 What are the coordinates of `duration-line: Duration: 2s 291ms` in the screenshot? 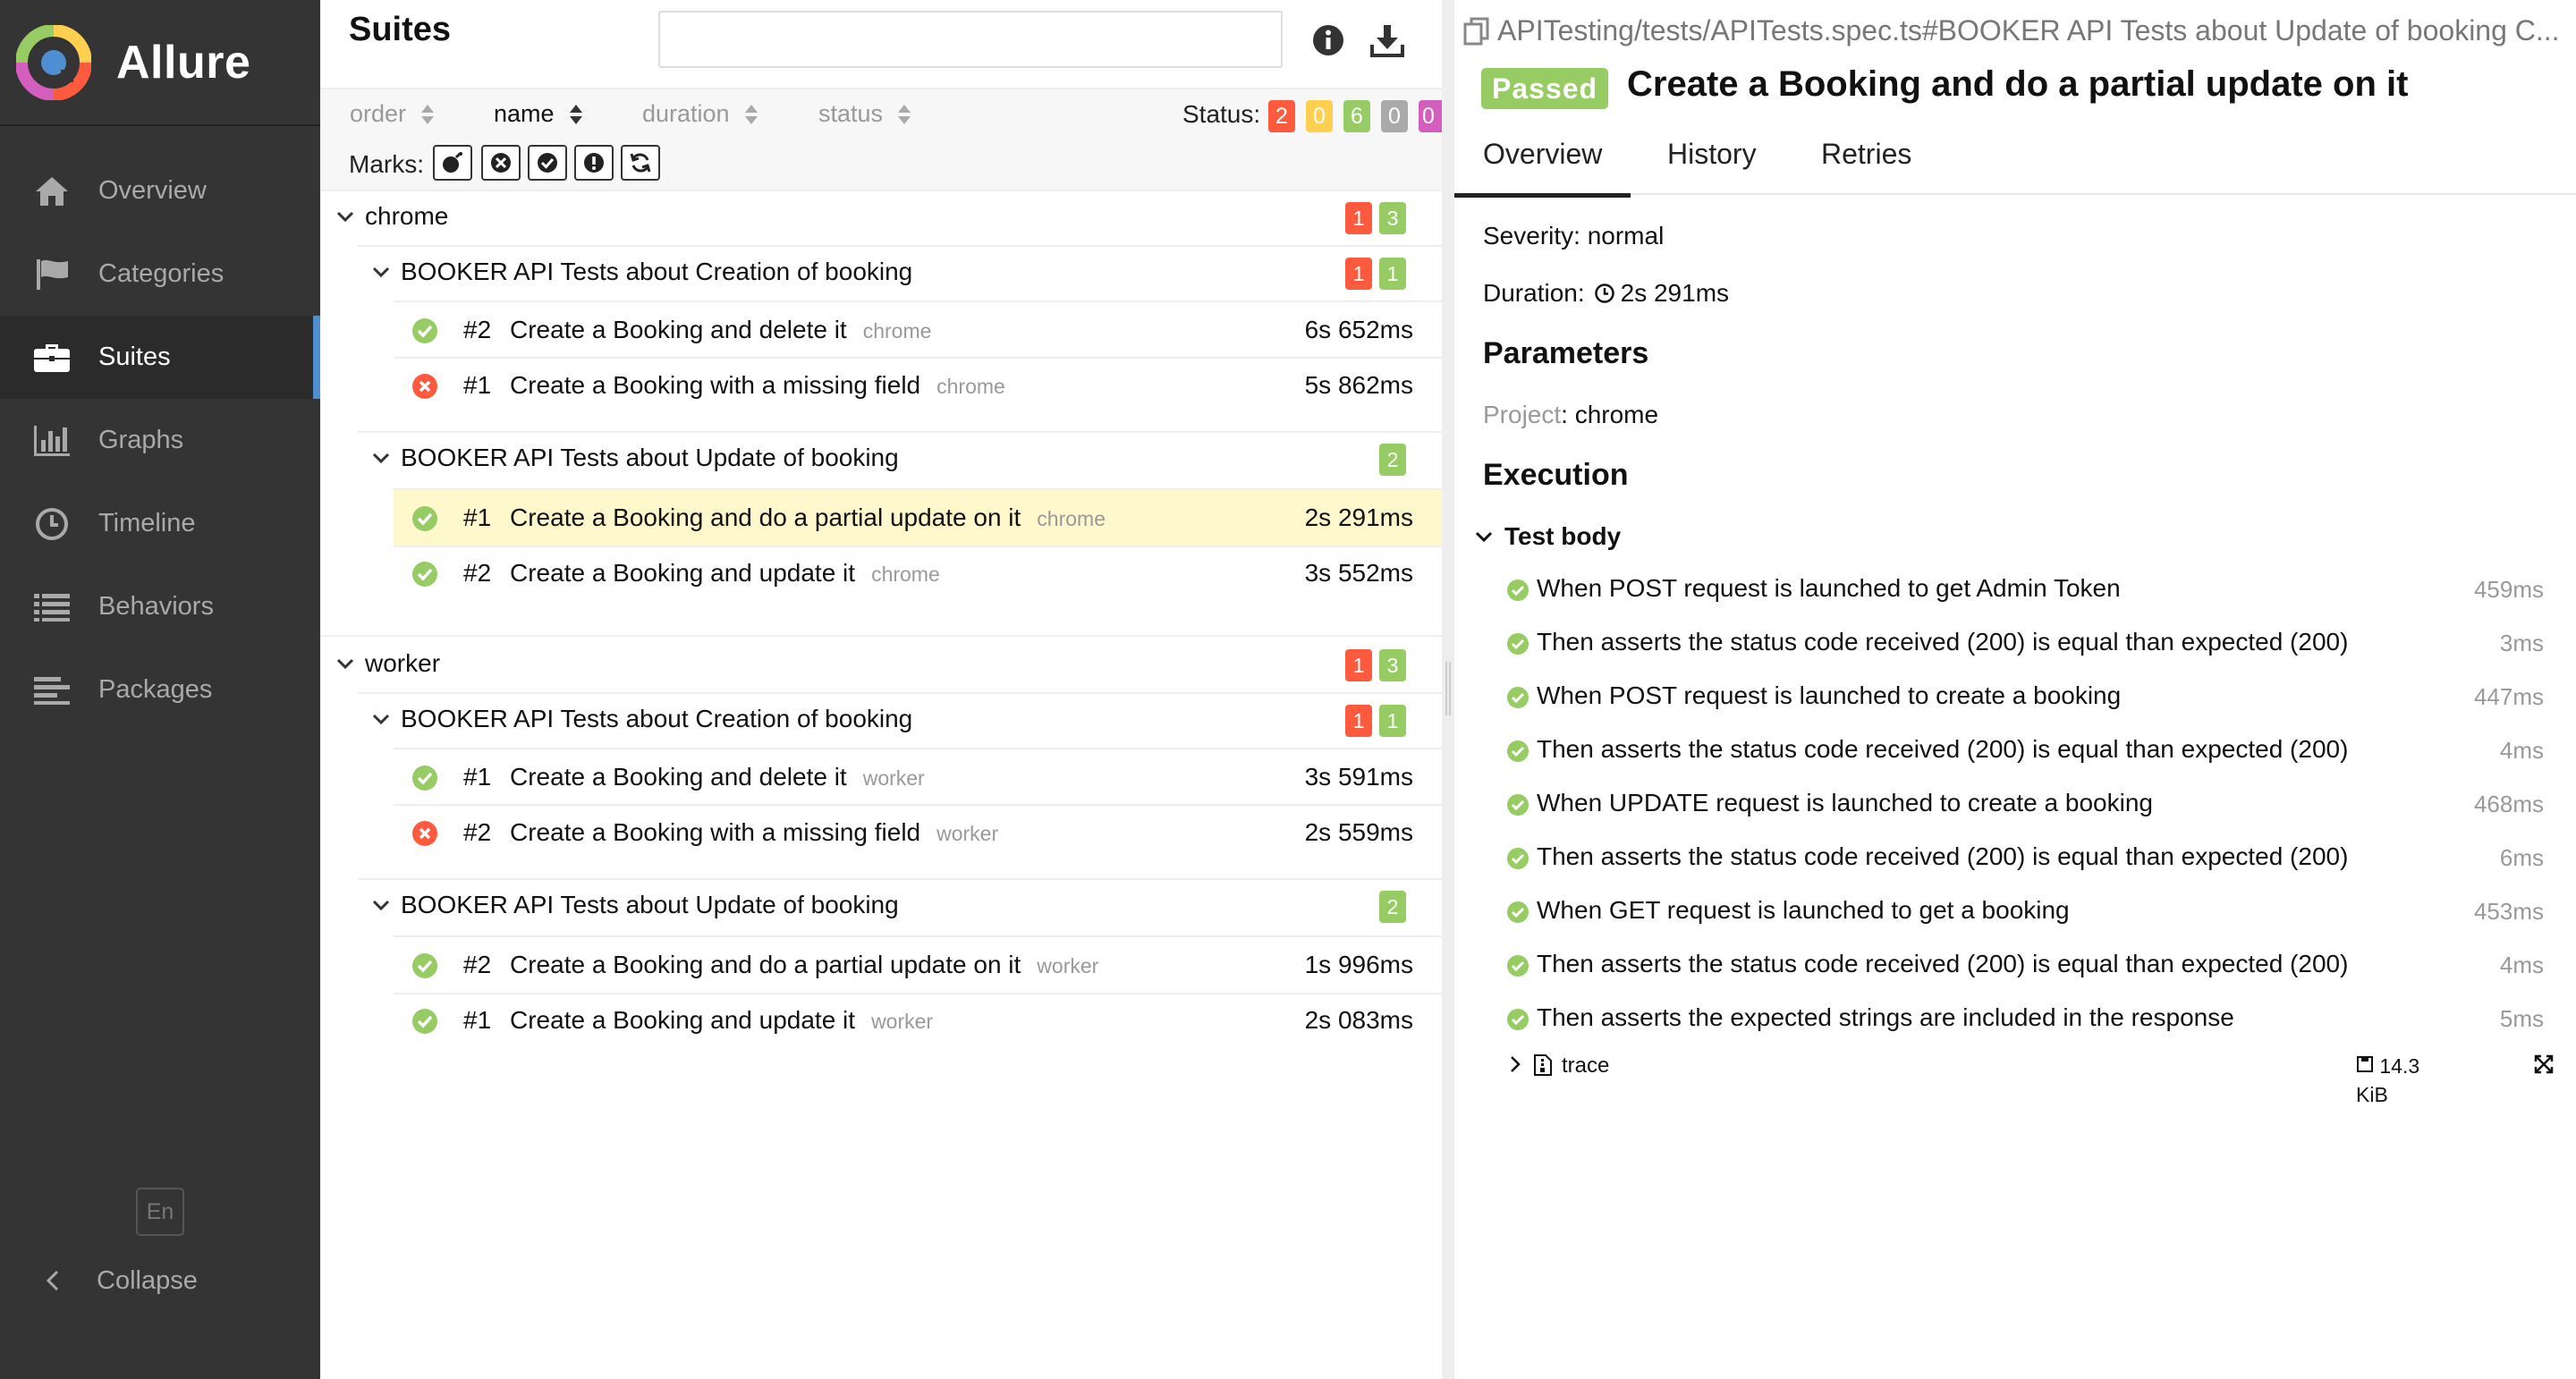 It's located at (1606, 293).